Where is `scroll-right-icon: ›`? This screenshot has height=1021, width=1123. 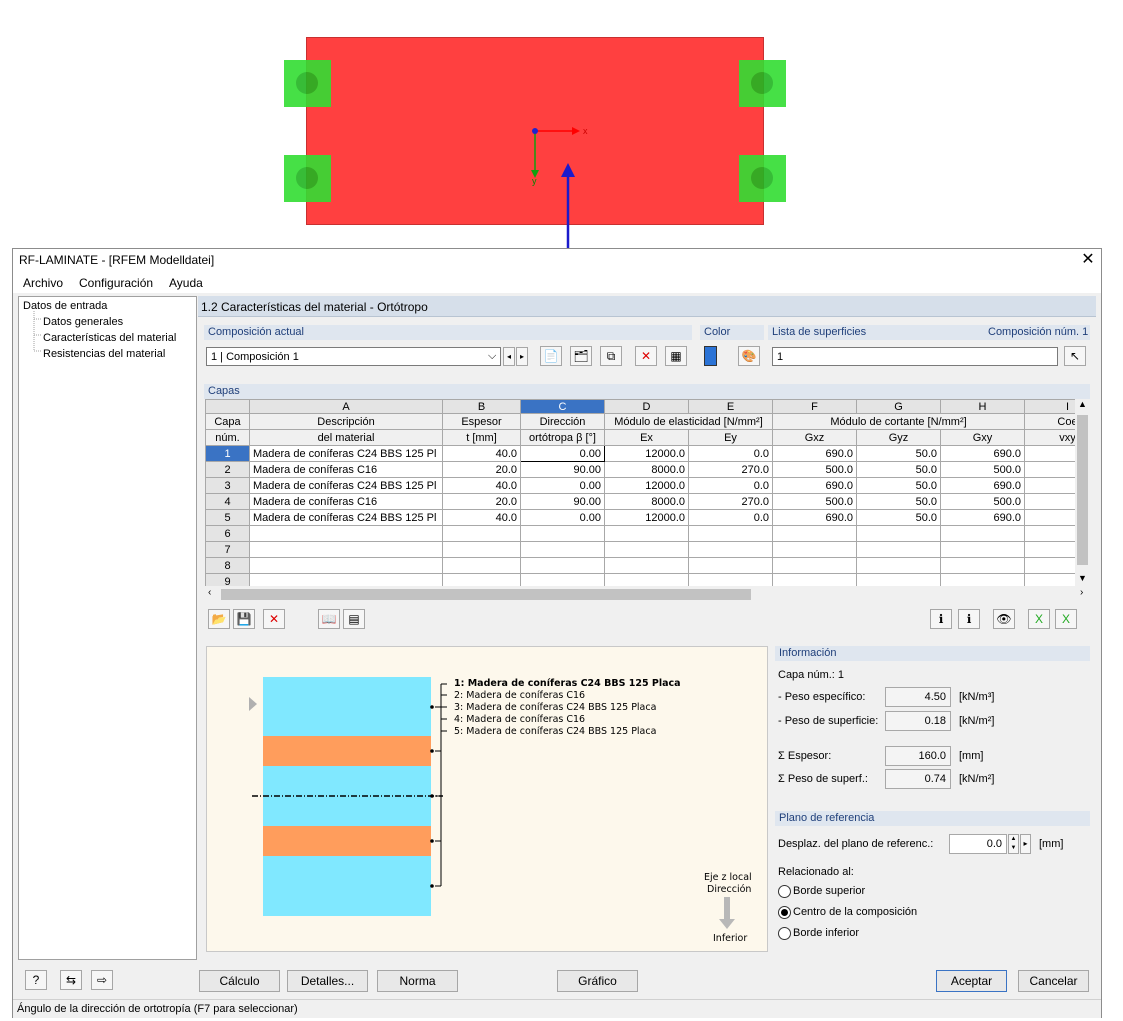 scroll-right-icon: › is located at coordinates (1081, 592).